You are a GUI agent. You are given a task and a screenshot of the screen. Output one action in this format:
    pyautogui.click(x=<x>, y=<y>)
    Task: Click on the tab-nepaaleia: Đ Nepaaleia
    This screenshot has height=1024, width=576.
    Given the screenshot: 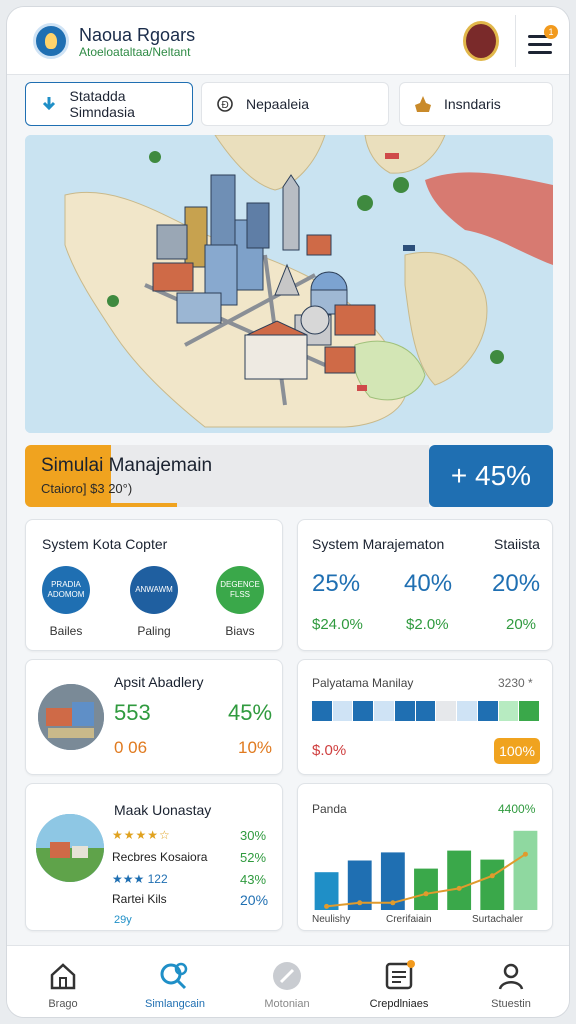 What is the action you would take?
    pyautogui.click(x=295, y=104)
    